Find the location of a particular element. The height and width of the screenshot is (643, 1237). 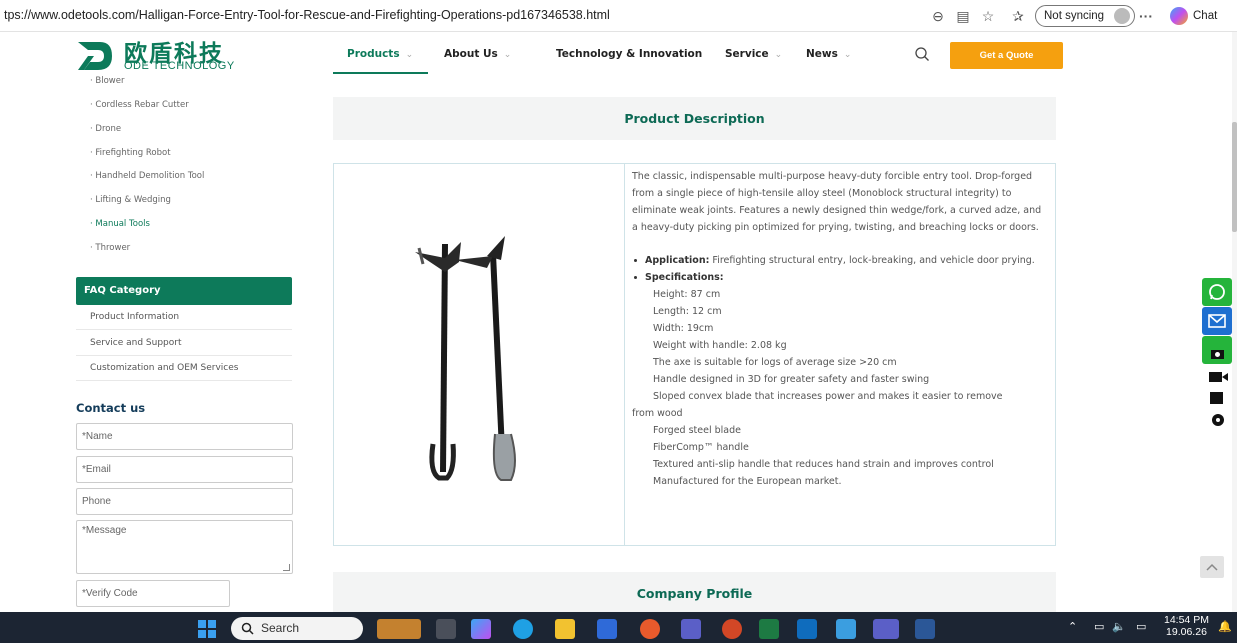

taskbar-clock: 14:54 PM 19.06.26 is located at coordinates (1186, 626).